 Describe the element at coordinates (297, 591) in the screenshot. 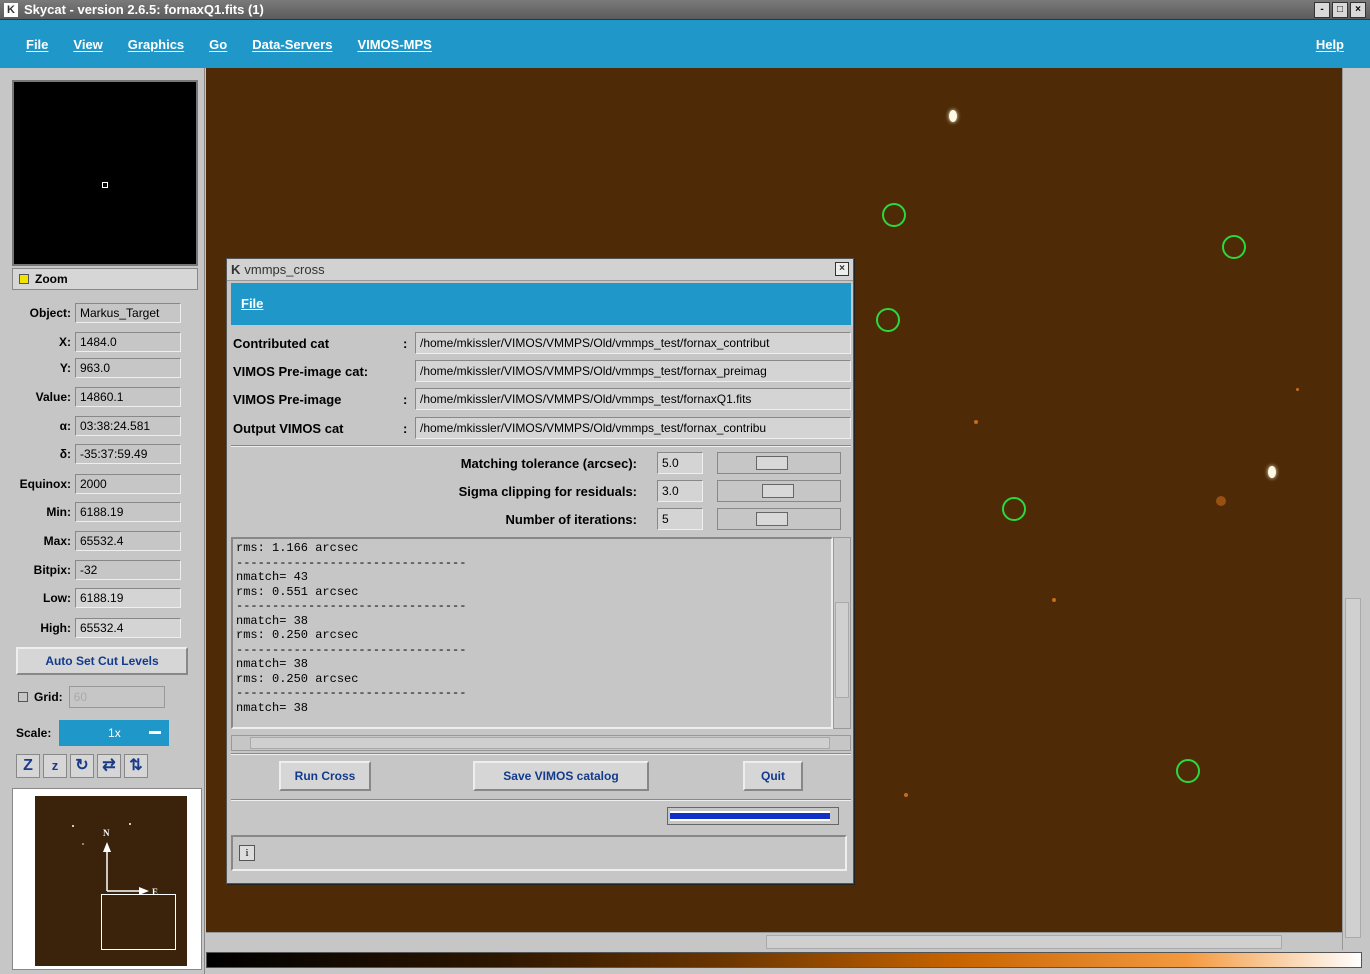

I see `log-line: rms: 0.551 arcsec` at that location.